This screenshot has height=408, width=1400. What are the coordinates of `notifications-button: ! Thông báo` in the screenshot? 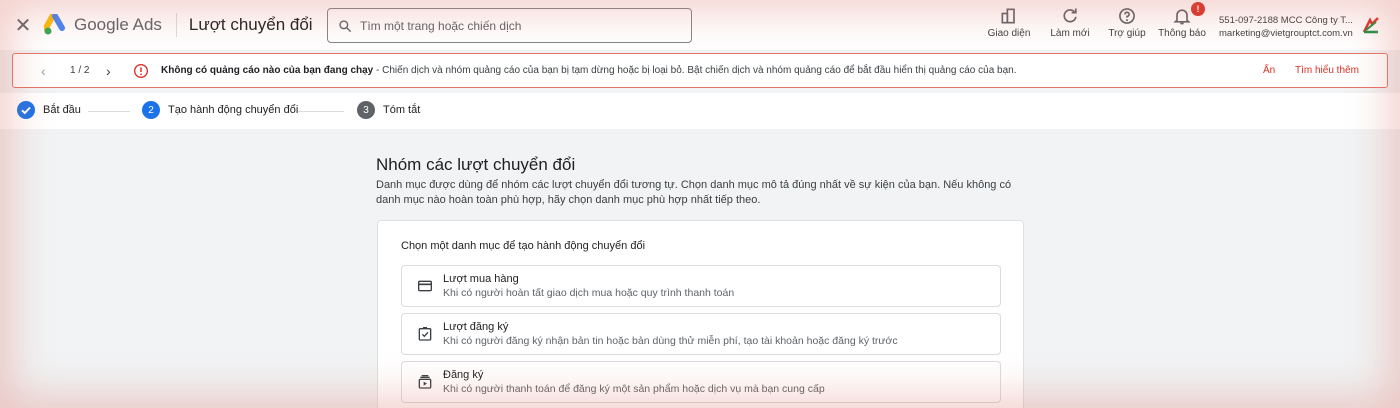 It's located at (1182, 20).